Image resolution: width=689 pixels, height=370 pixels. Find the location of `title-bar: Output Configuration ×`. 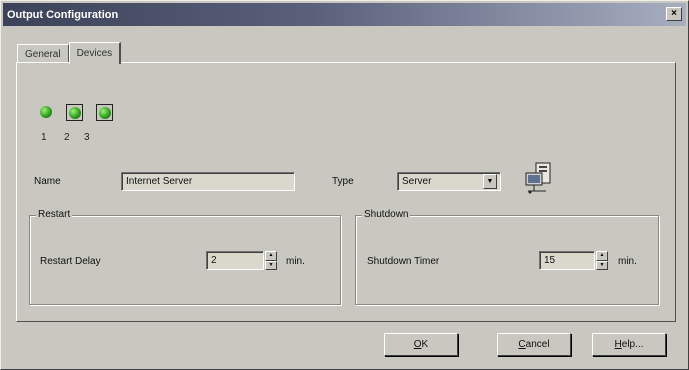

title-bar: Output Configuration × is located at coordinates (344, 14).